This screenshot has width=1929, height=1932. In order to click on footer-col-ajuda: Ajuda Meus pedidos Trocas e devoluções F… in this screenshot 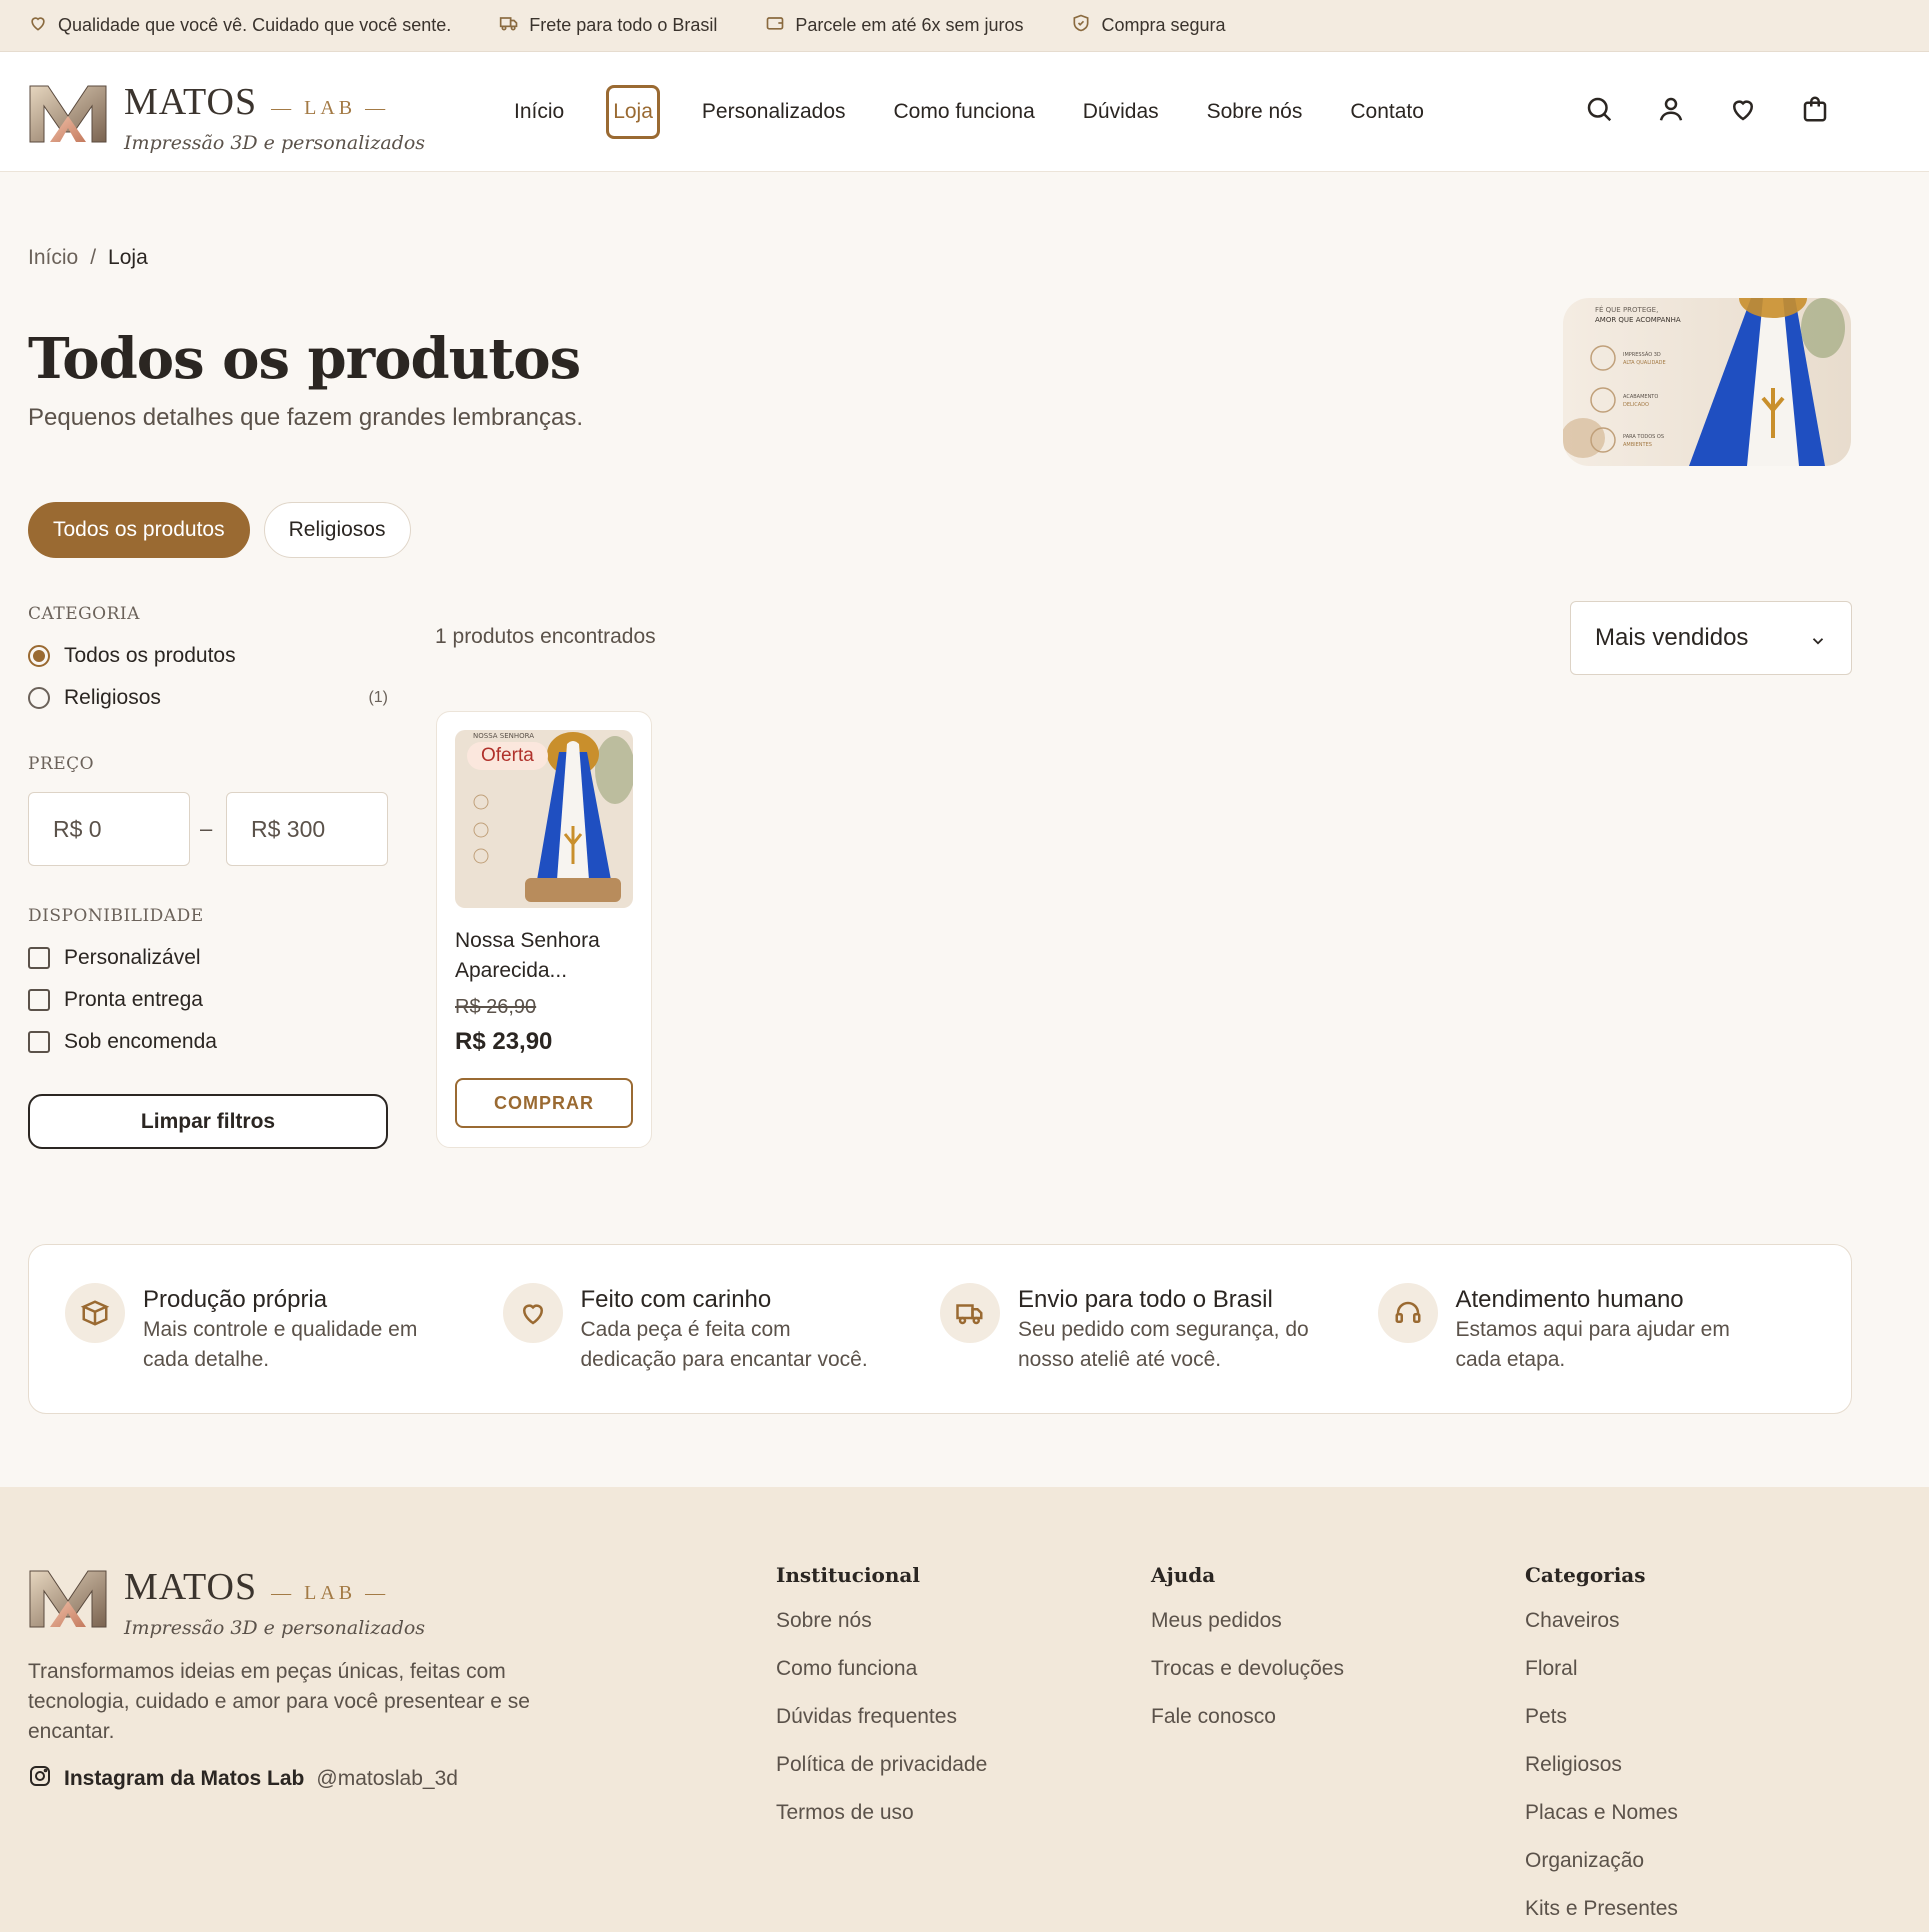, I will do `click(1247, 1658)`.